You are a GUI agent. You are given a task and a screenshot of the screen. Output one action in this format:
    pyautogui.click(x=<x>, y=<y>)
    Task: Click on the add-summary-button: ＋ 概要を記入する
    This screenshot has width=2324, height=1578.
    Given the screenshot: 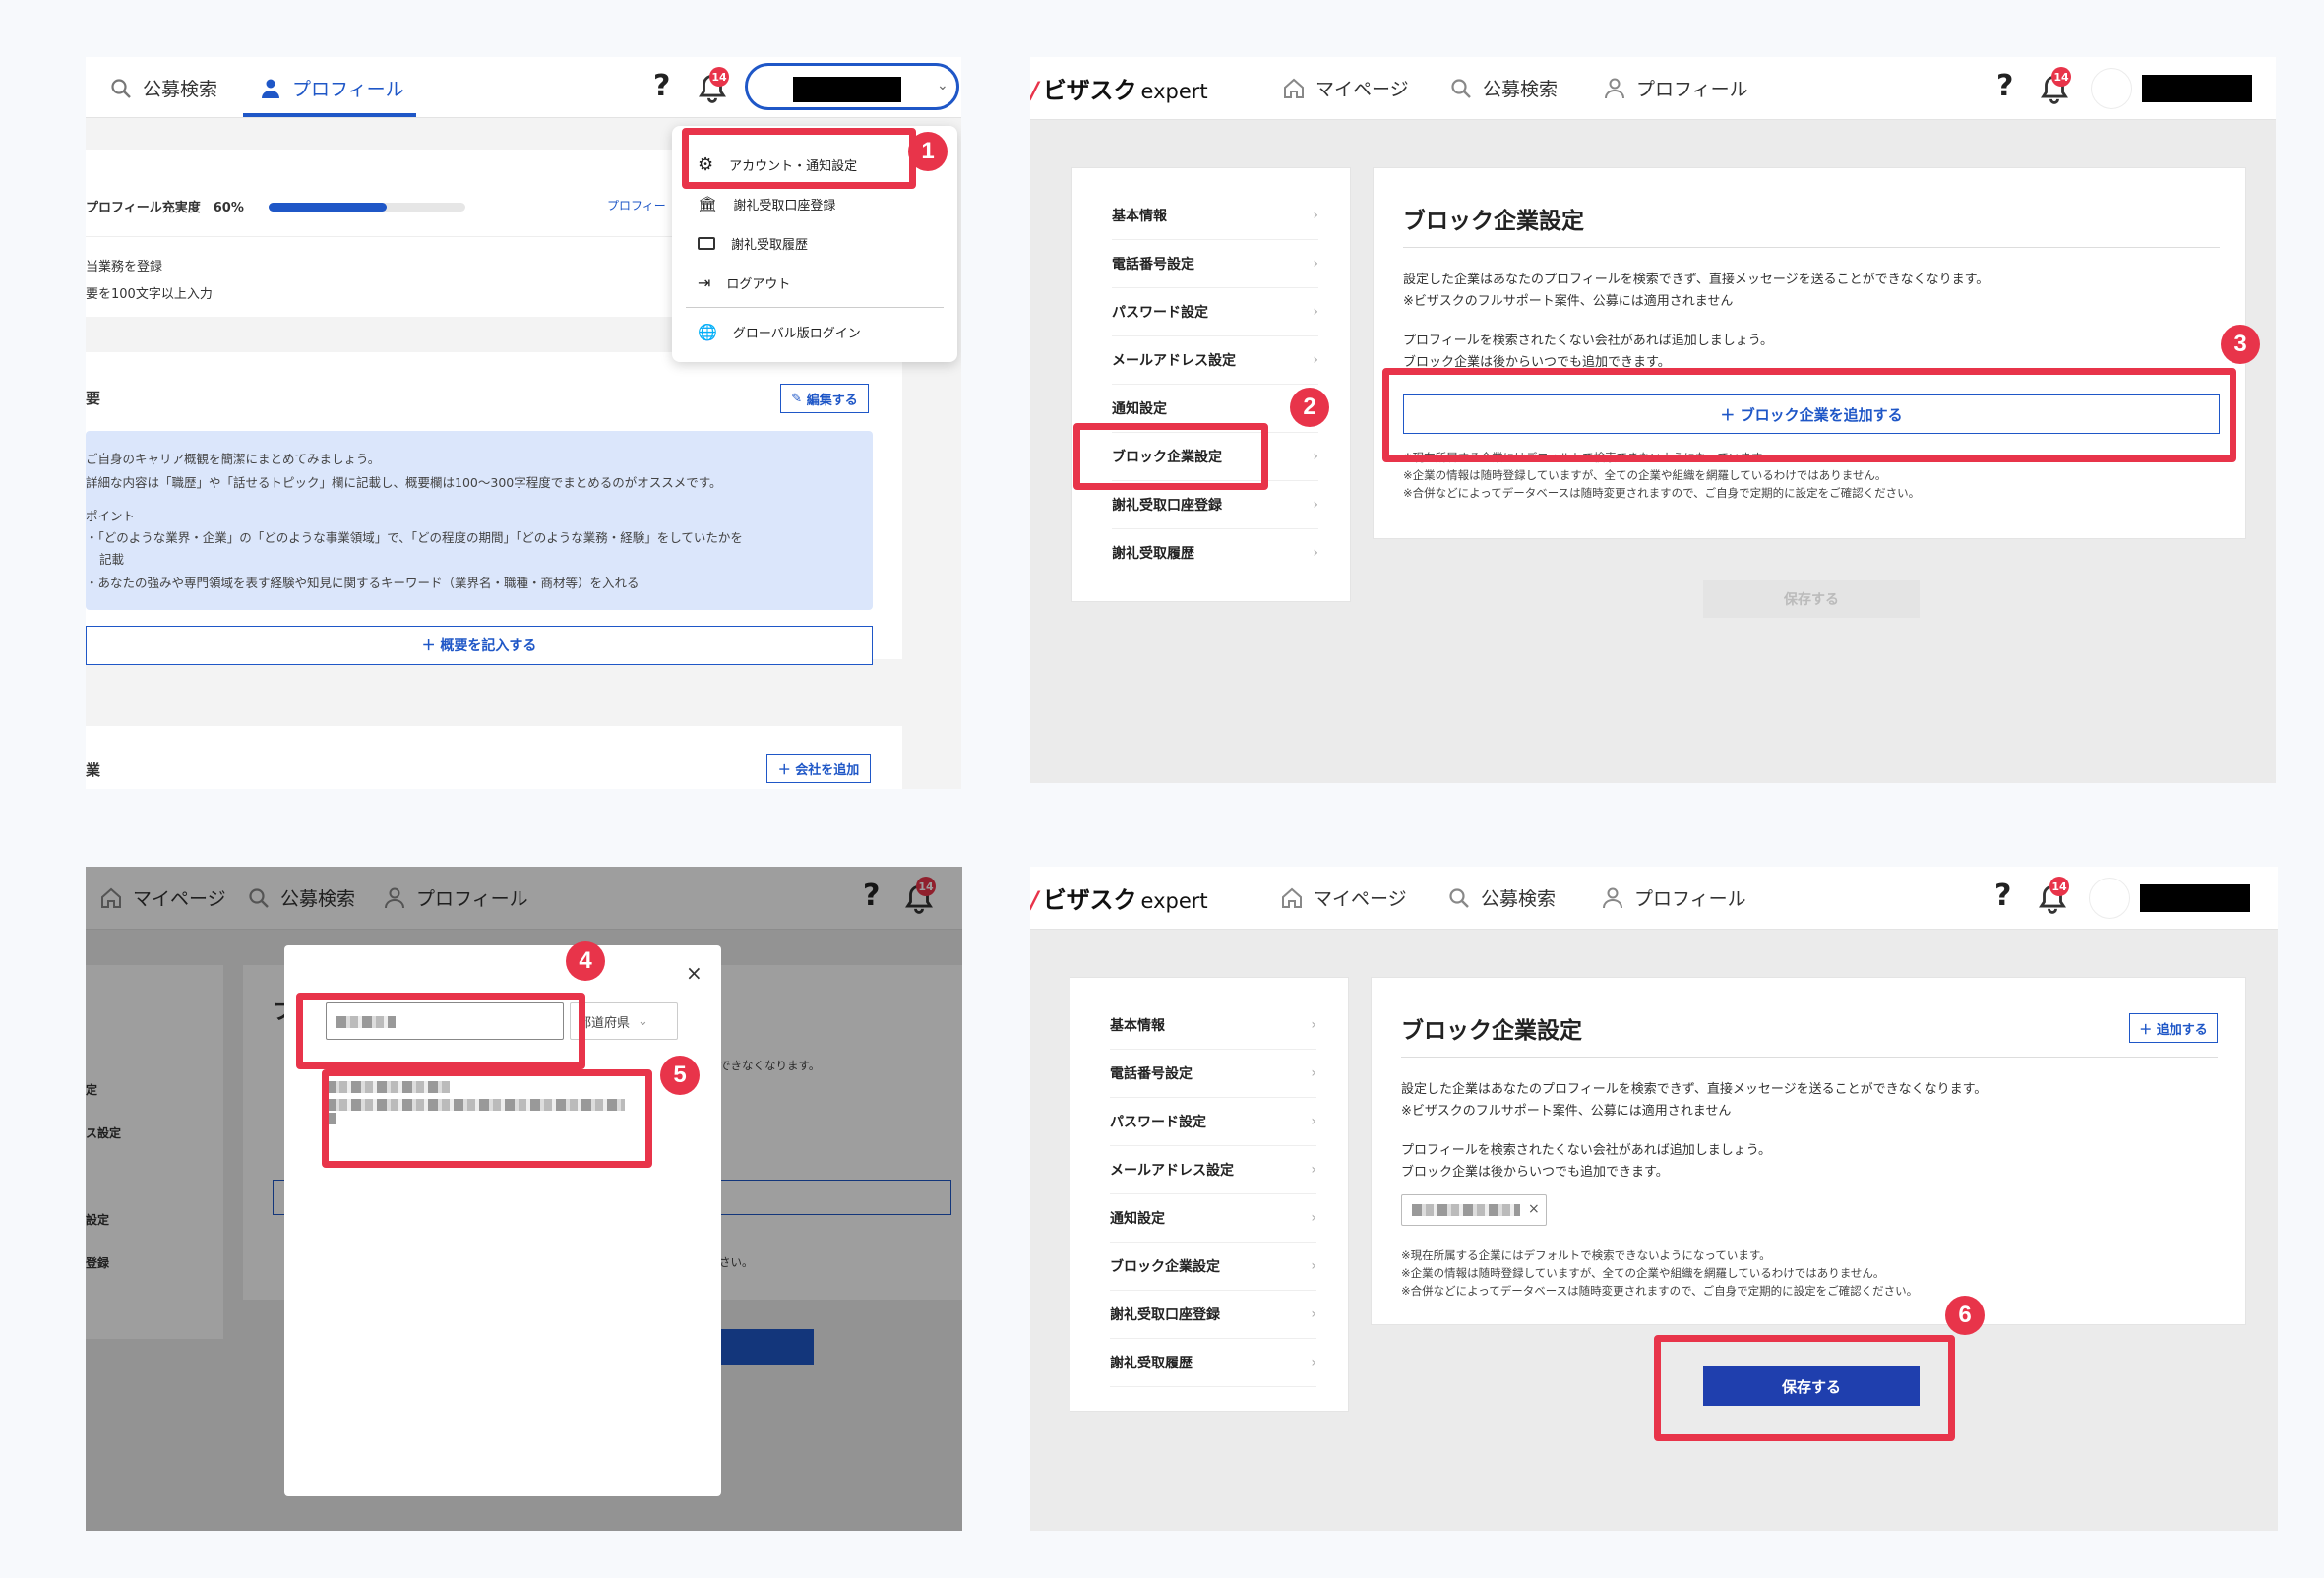 What is the action you would take?
    pyautogui.click(x=479, y=645)
    